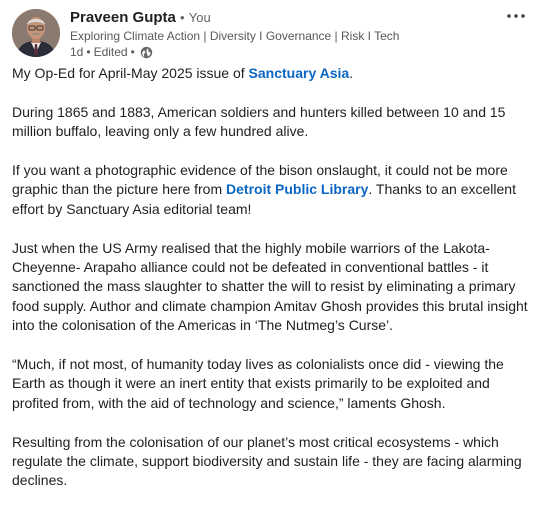 This screenshot has height=517, width=539. What do you see at coordinates (297, 189) in the screenshot?
I see `detroit-public-library-link: Detroit Public Library` at bounding box center [297, 189].